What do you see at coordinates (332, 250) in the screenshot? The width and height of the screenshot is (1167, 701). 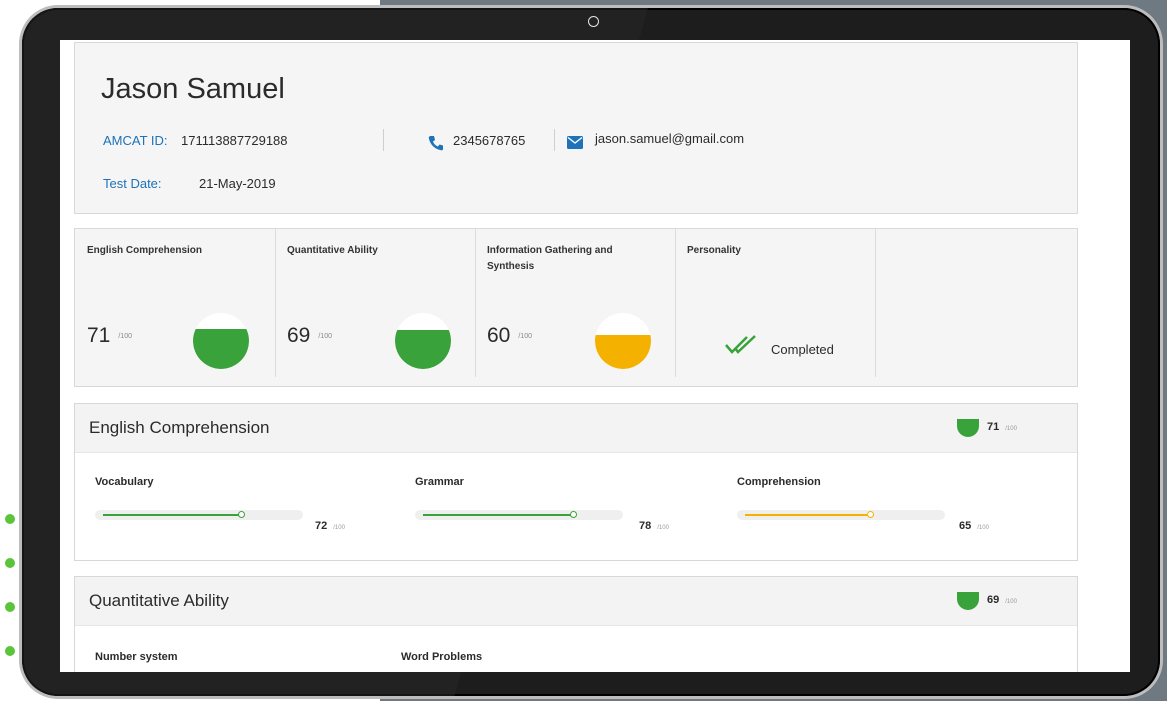 I see `score-title: Quantitative Ability` at bounding box center [332, 250].